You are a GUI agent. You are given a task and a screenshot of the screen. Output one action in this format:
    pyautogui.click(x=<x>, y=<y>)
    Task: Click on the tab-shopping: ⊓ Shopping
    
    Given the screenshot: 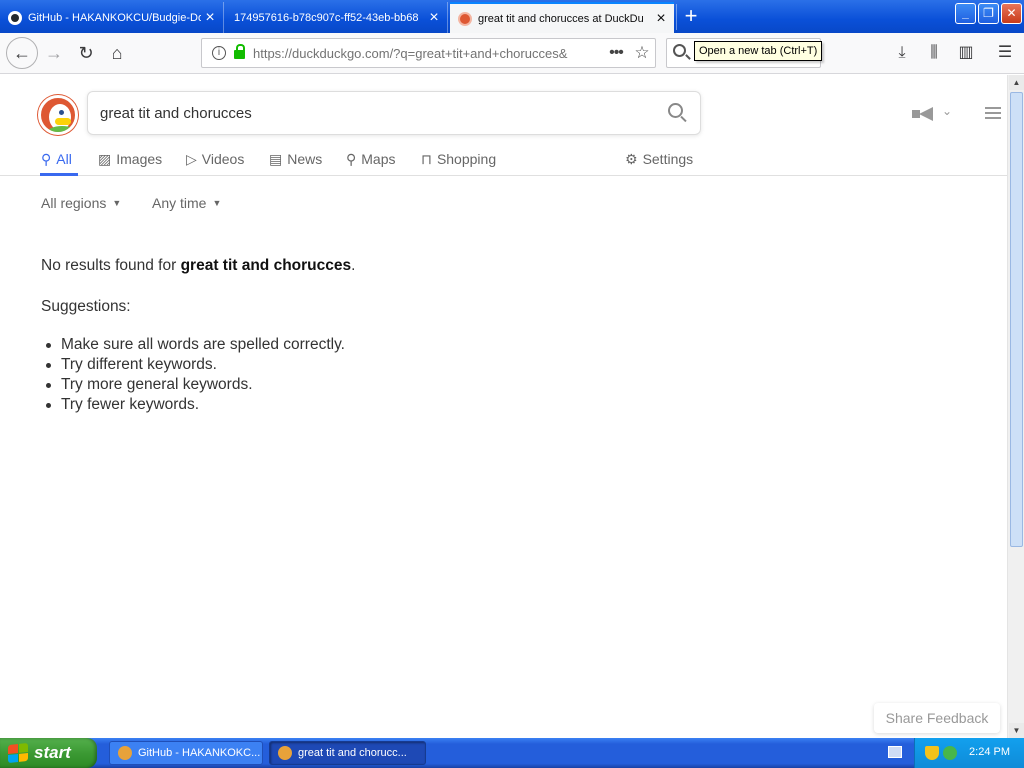 What is the action you would take?
    pyautogui.click(x=458, y=159)
    